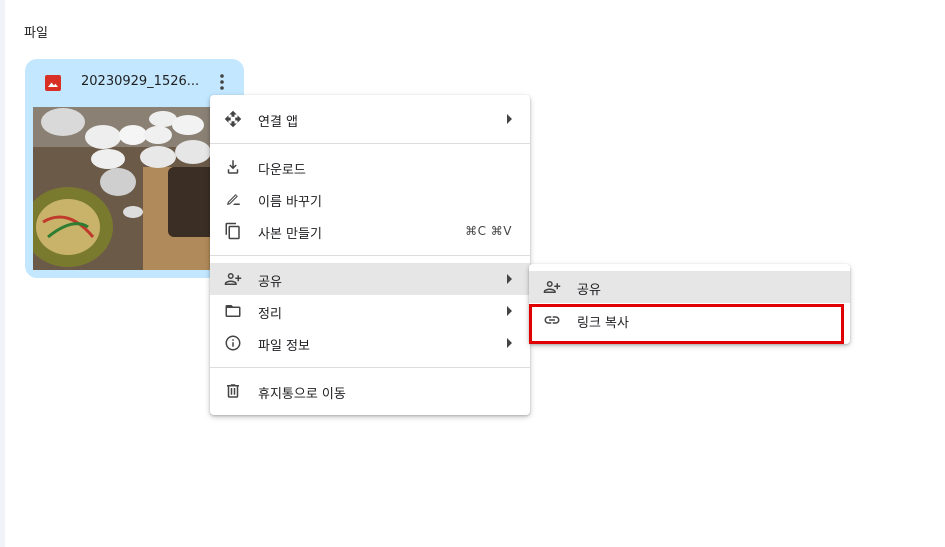  Describe the element at coordinates (233, 167) in the screenshot. I see `download-icon` at that location.